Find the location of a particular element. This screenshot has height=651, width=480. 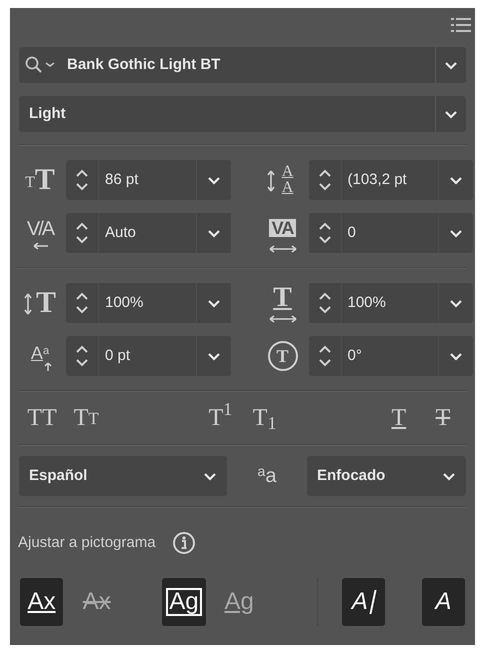

underline-button: T is located at coordinates (398, 418).